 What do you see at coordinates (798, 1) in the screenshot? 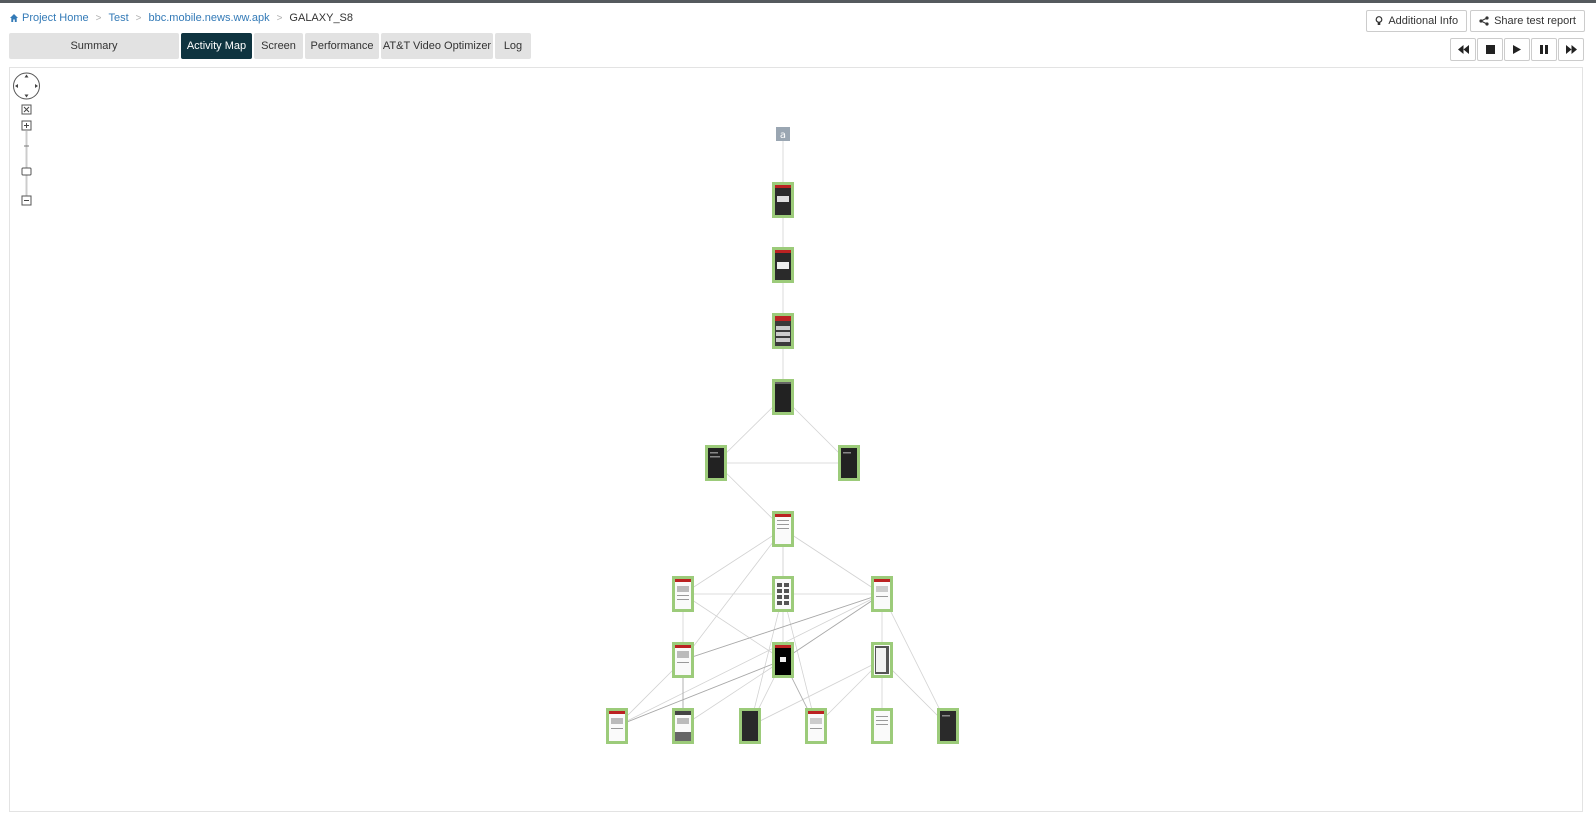
I see `top-border` at bounding box center [798, 1].